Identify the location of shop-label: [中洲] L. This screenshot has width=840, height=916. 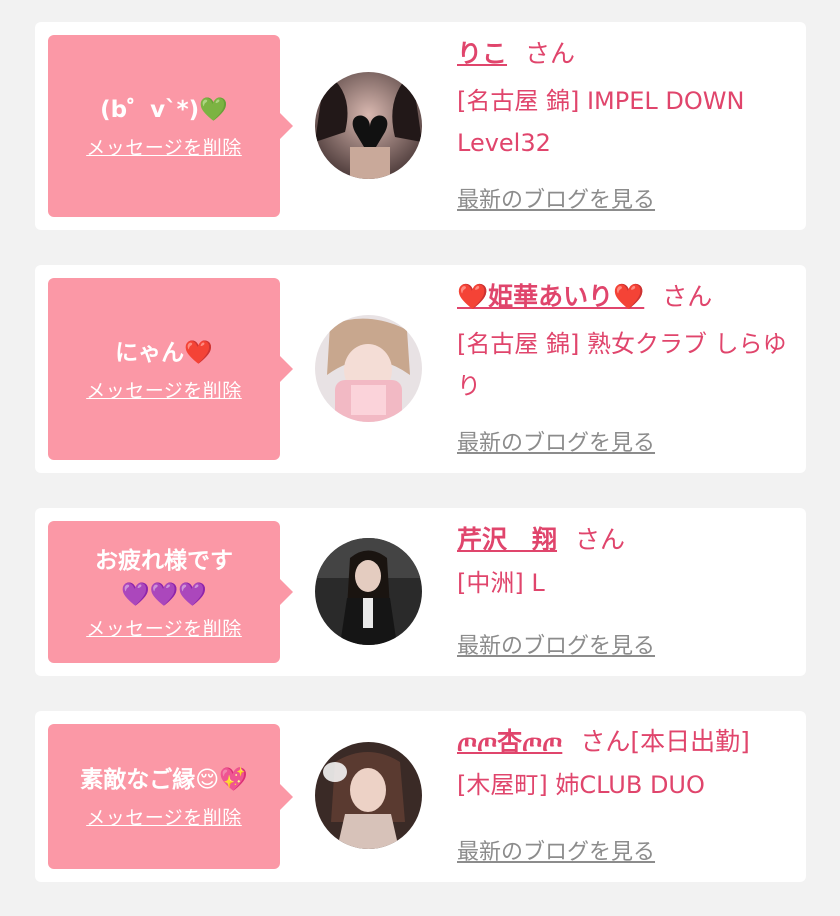
(501, 583).